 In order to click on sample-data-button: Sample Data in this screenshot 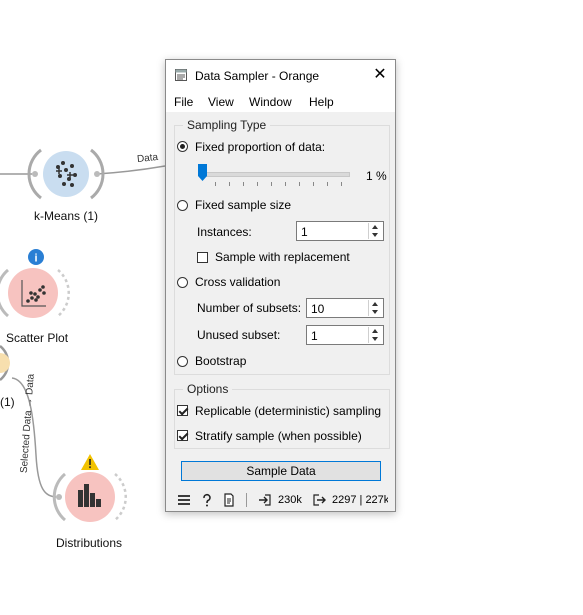, I will do `click(281, 471)`.